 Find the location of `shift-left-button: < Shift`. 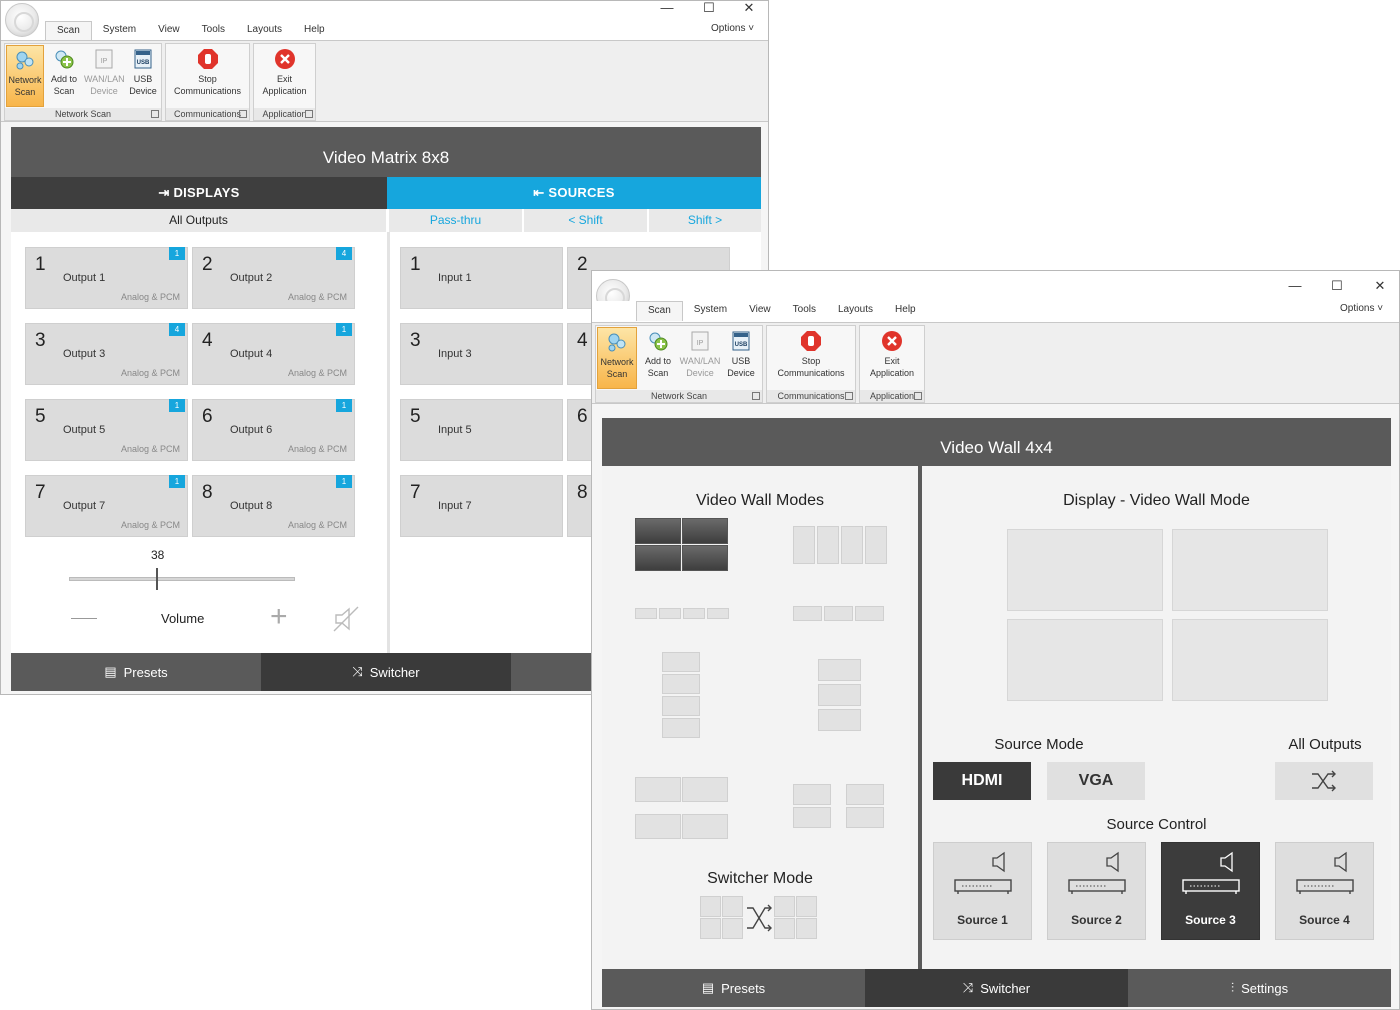

shift-left-button: < Shift is located at coordinates (585, 220).